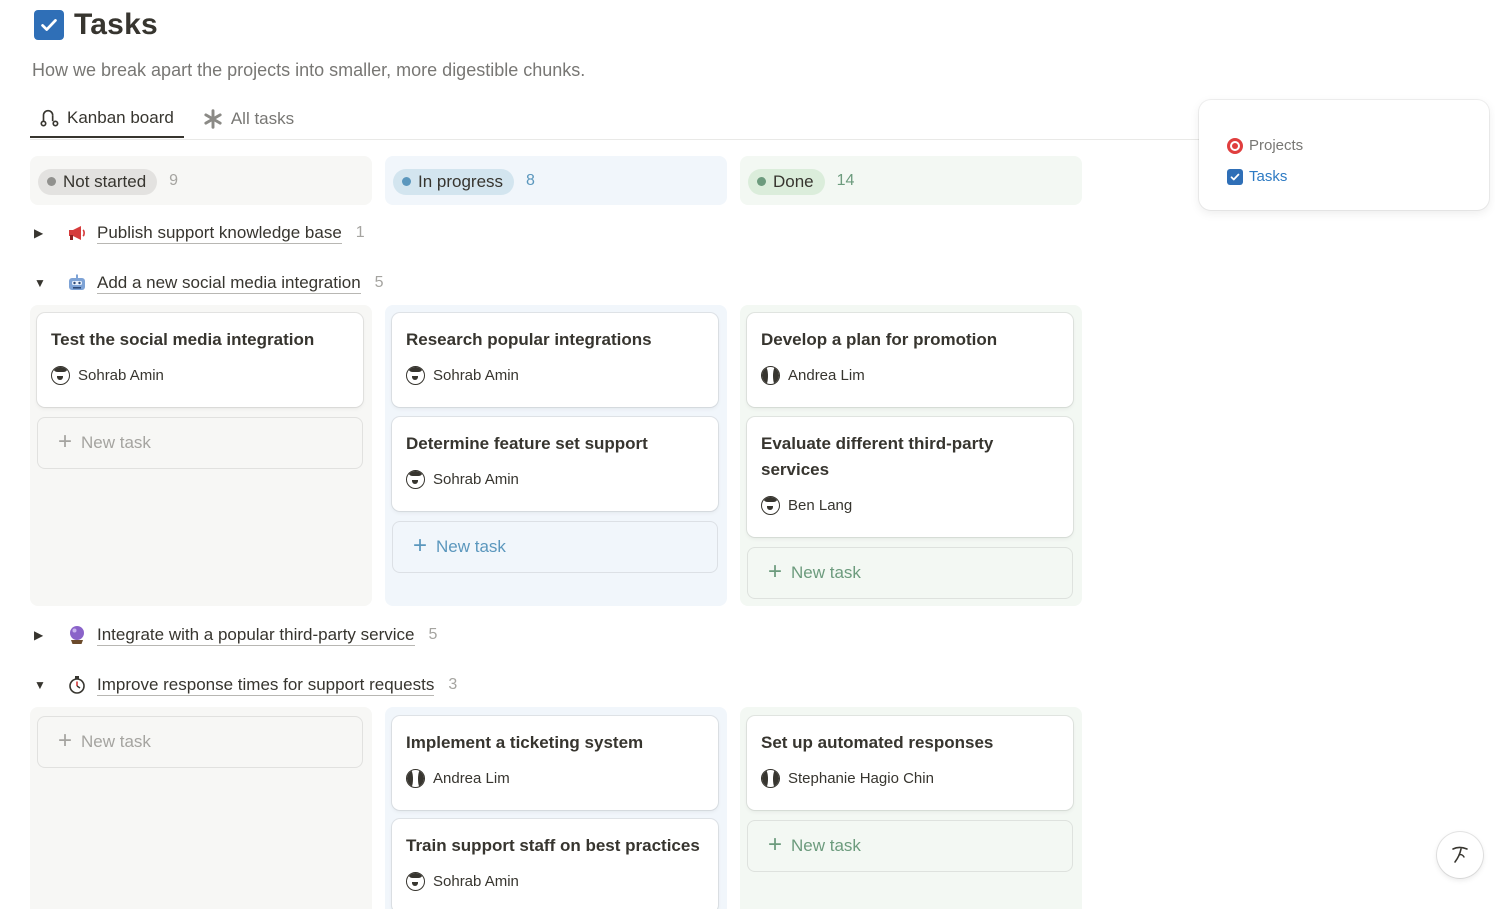 The image size is (1495, 909). What do you see at coordinates (77, 233) in the screenshot?
I see `megaphone-icon` at bounding box center [77, 233].